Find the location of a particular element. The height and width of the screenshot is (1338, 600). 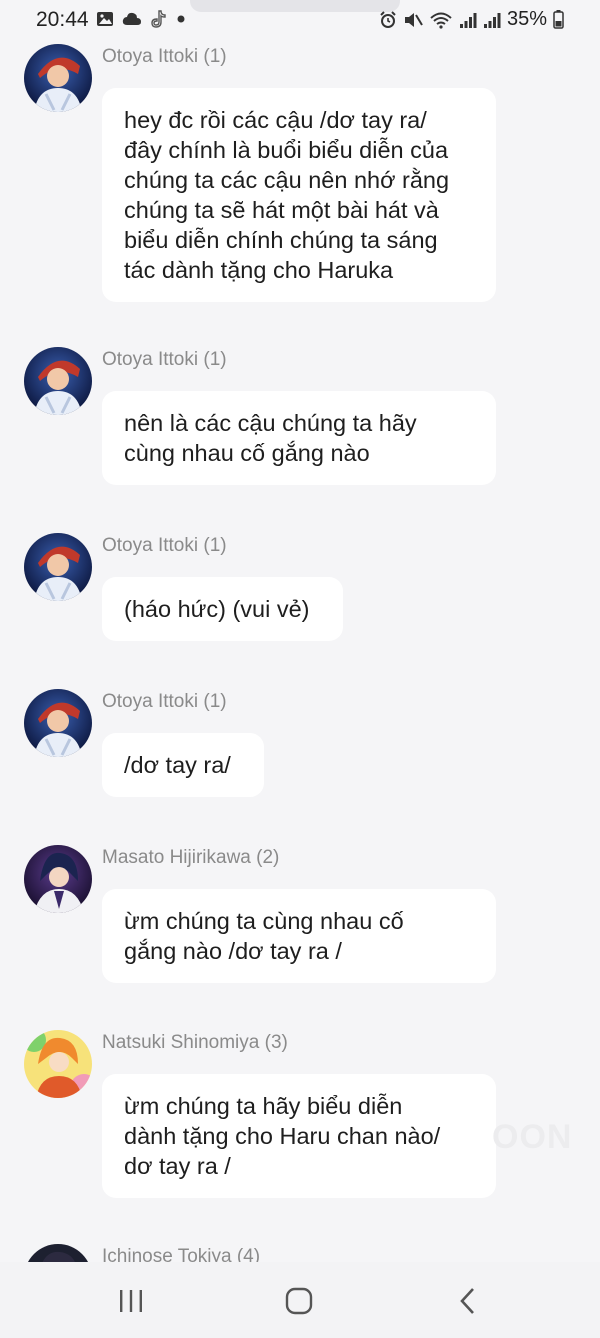

recent-apps-button is located at coordinates (131, 1301).